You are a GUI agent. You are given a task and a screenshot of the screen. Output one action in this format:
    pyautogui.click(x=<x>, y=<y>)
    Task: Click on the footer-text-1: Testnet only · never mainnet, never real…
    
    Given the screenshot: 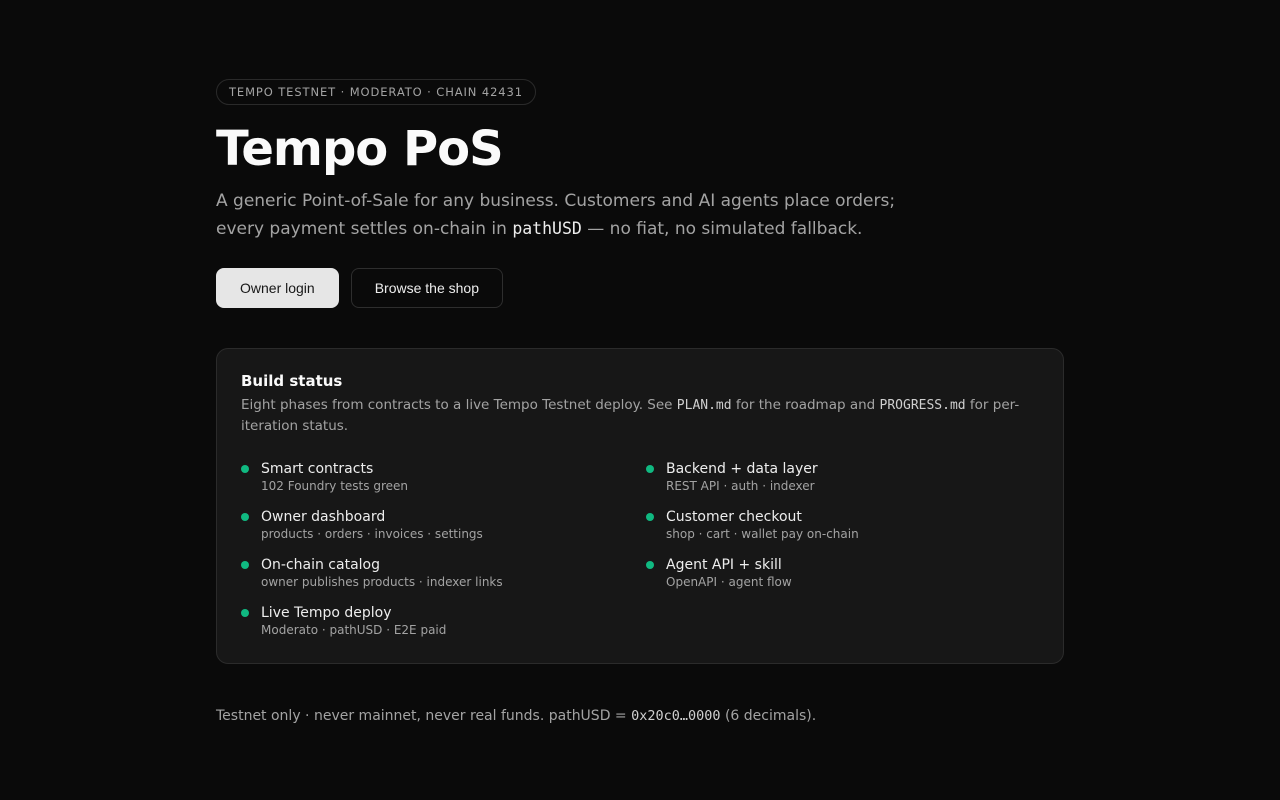 What is the action you would take?
    pyautogui.click(x=424, y=716)
    